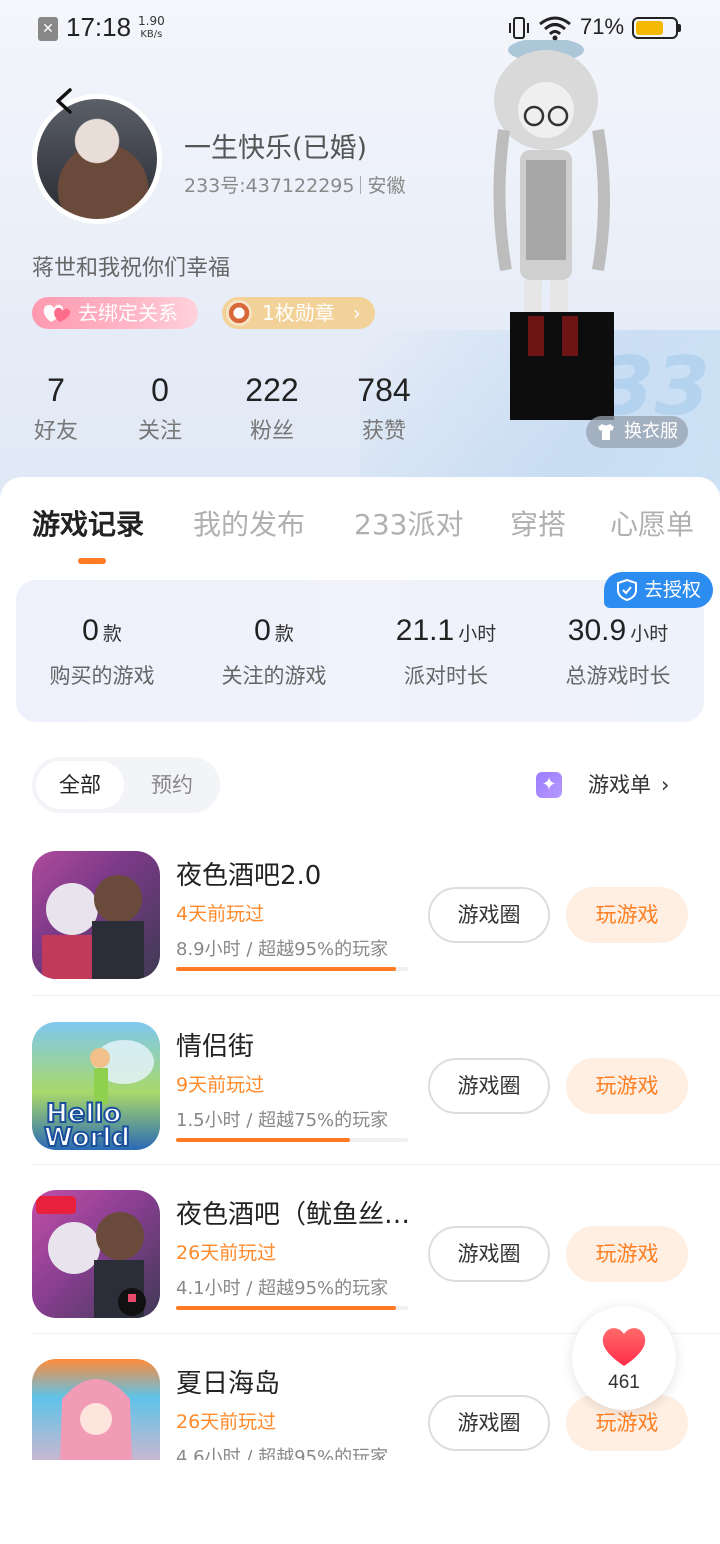 The image size is (720, 1544). I want to click on summary-party-time: 21.1 小时 派对时长, so click(446, 652).